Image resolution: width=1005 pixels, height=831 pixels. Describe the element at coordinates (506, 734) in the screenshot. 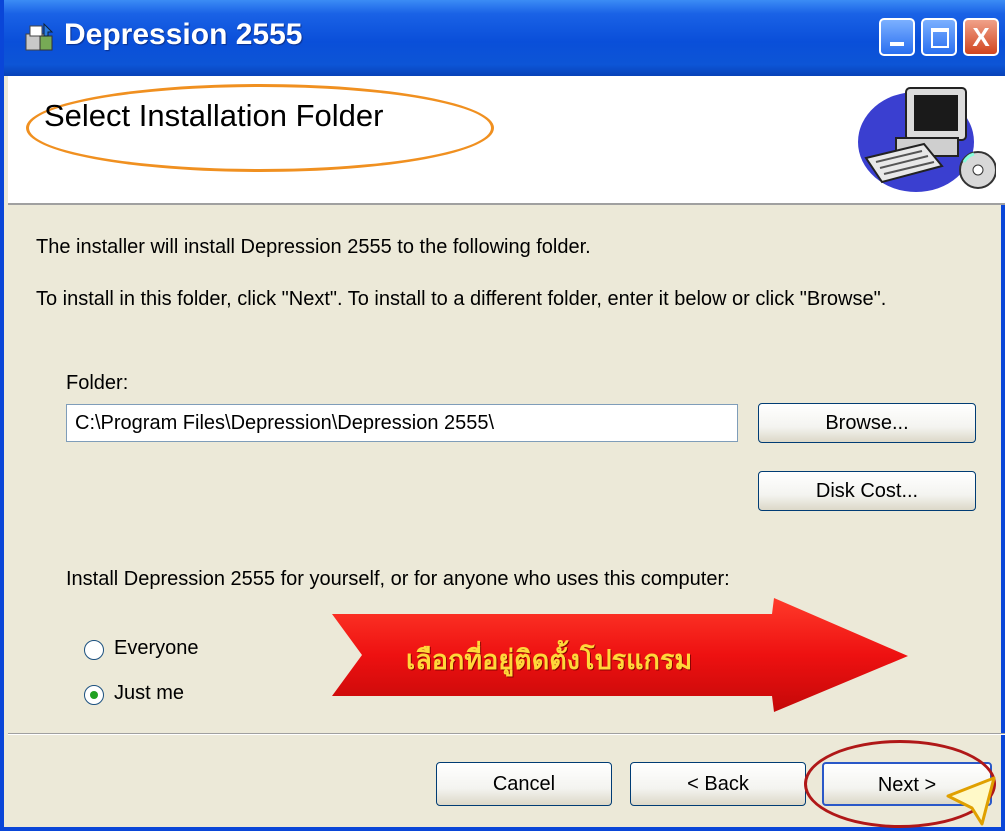

I see `footer-divider` at that location.